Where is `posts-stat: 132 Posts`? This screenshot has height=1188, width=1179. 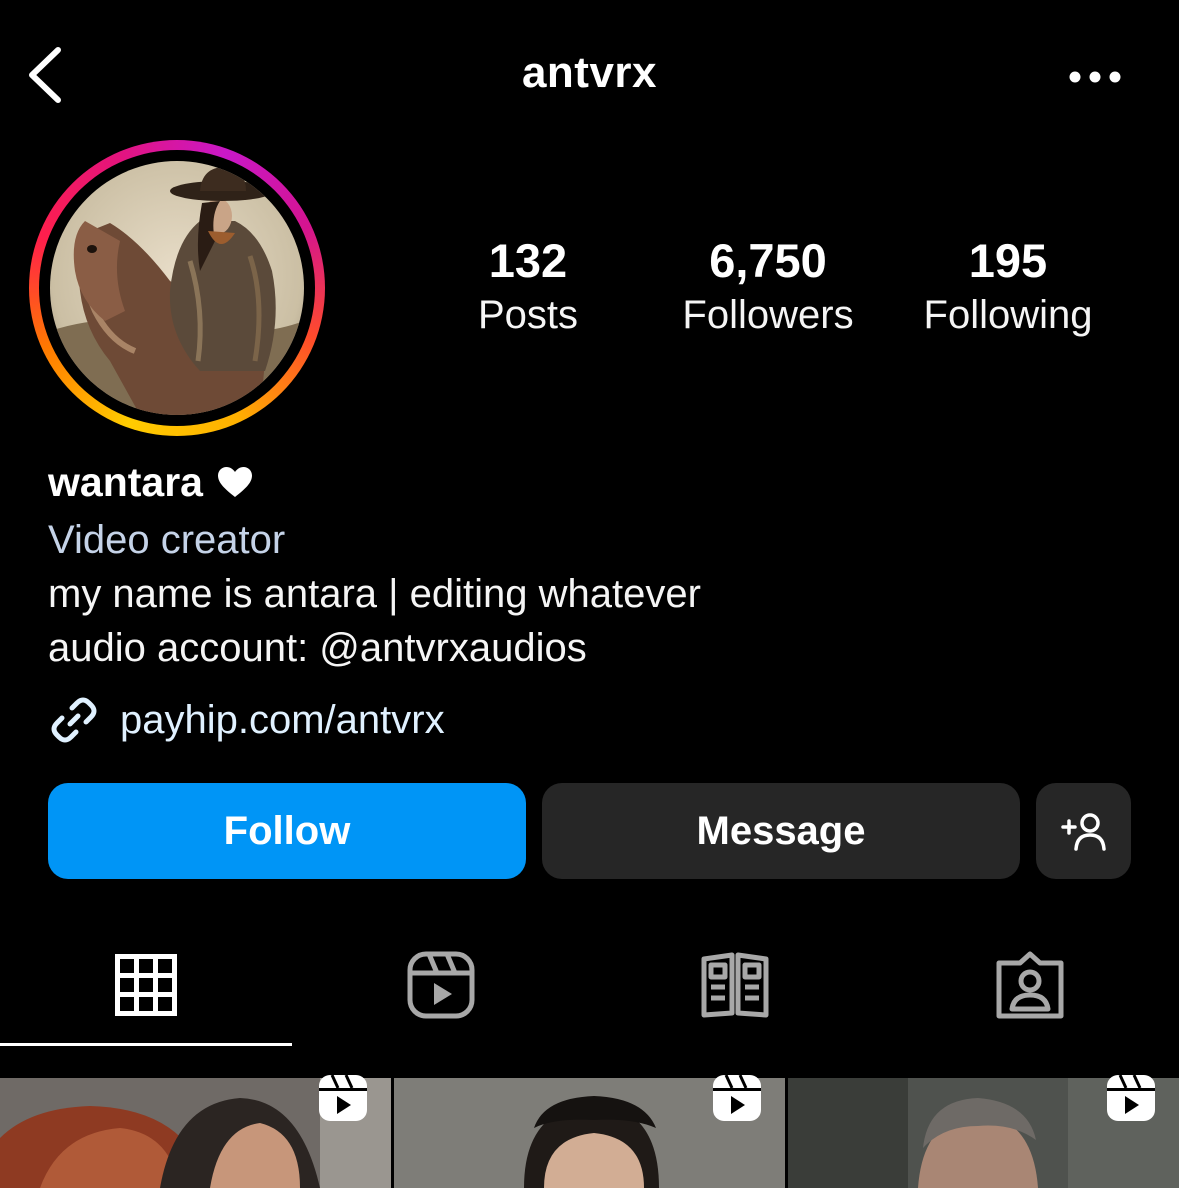 posts-stat: 132 Posts is located at coordinates (528, 286).